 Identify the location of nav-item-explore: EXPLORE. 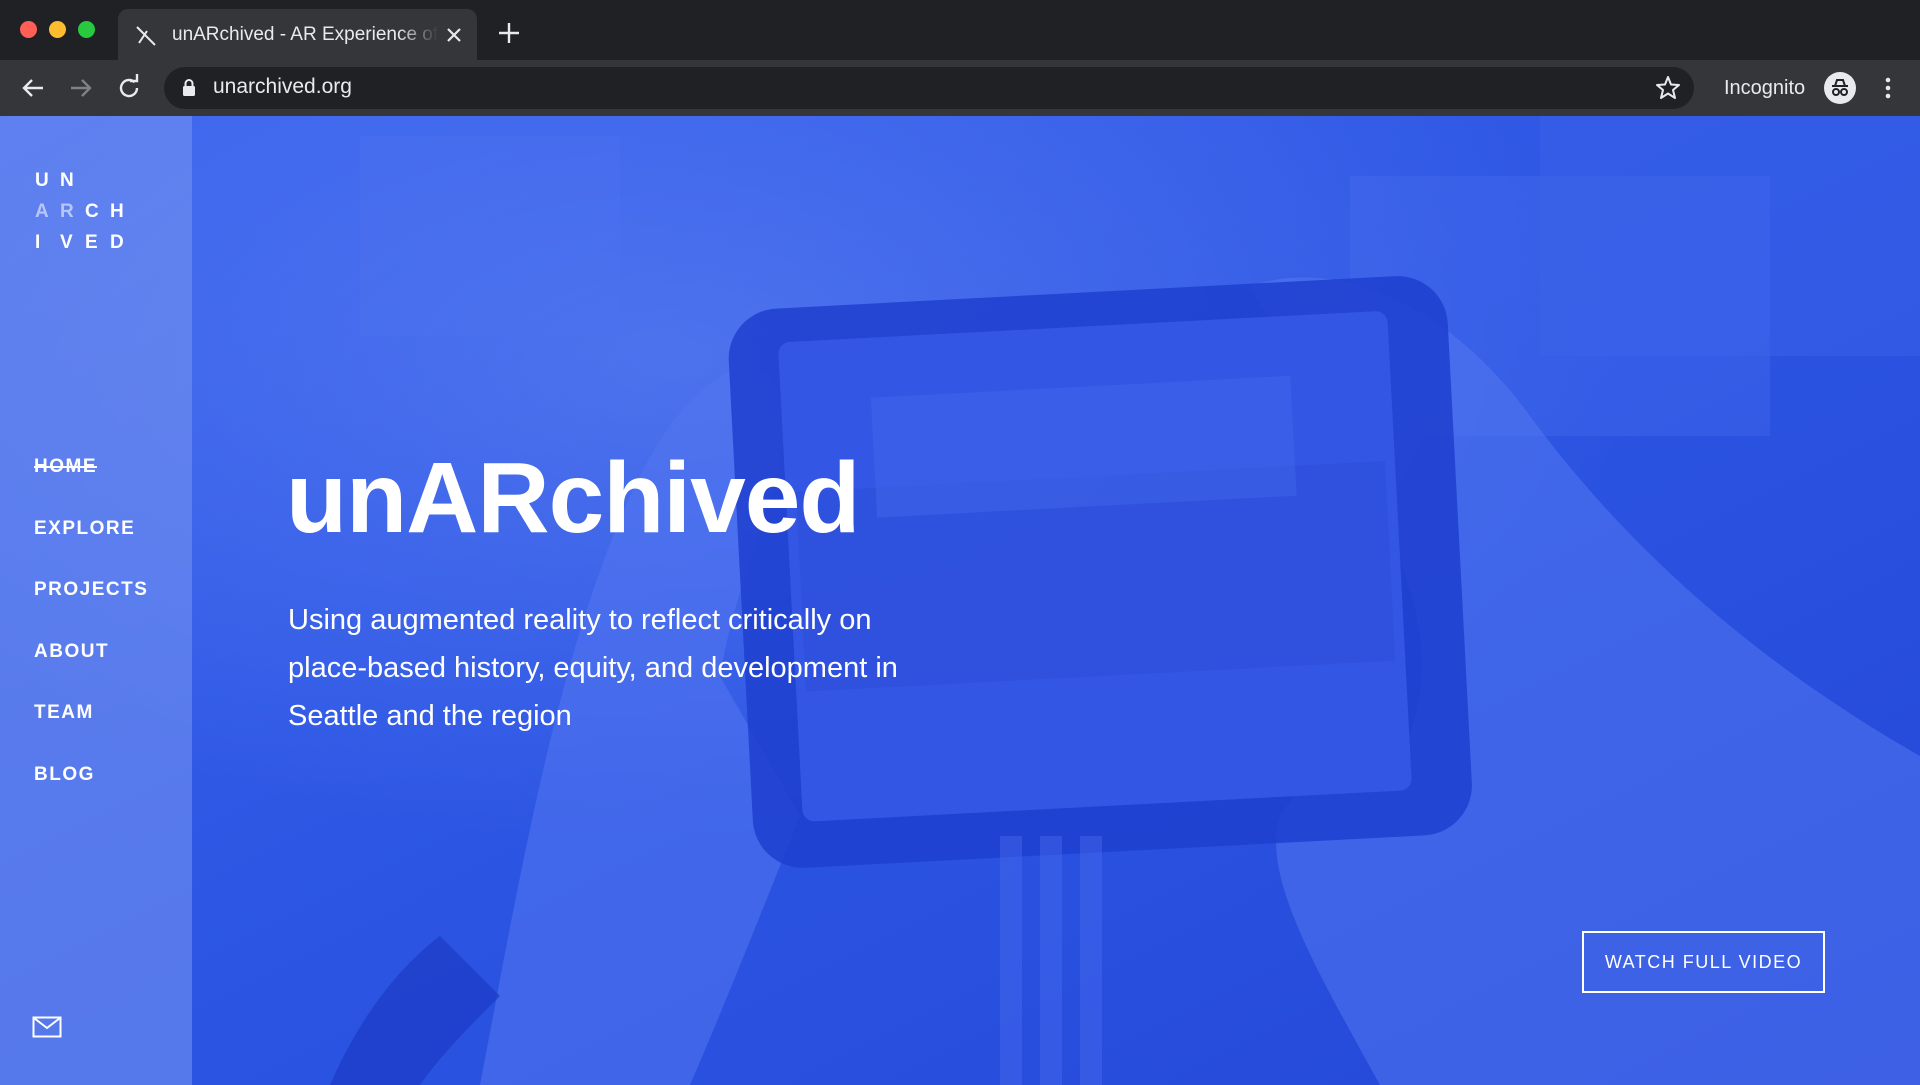
(91, 549).